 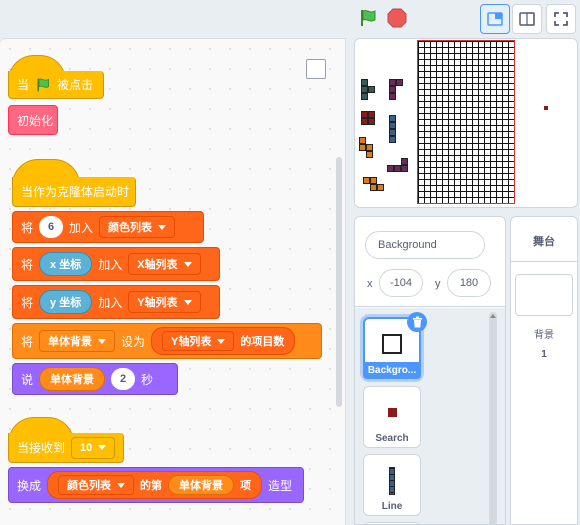 I want to click on scroll-up-icon, so click(x=493, y=316).